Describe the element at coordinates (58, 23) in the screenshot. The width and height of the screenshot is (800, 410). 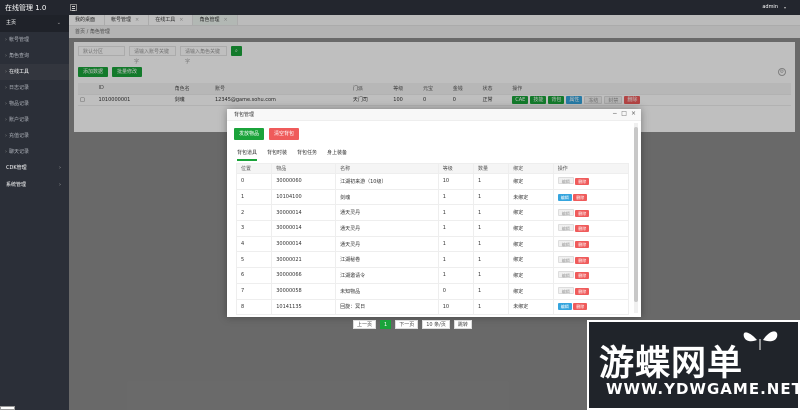
I see `chevron-down-icon: ⌄` at that location.